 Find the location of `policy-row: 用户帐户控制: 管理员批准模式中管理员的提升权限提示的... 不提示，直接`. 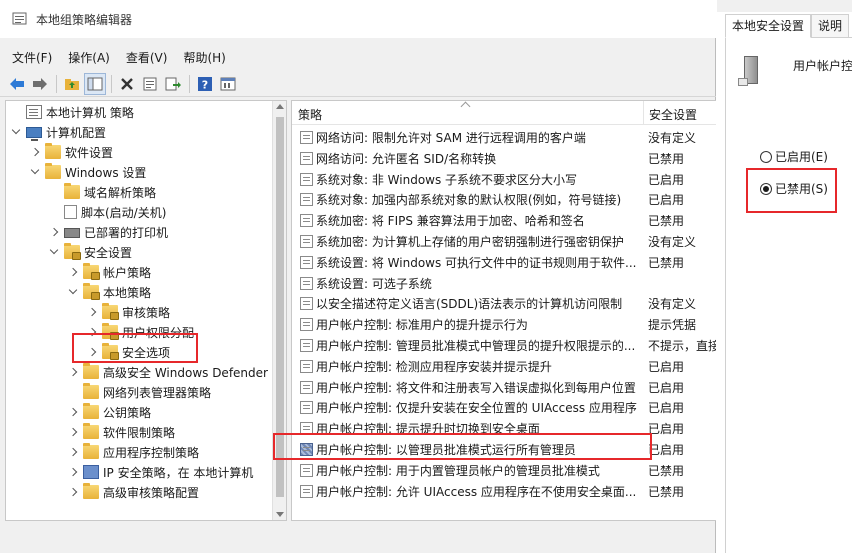

policy-row: 用户帐户控制: 管理员批准模式中管理员的提升权限提示的... 不提示，直接 is located at coordinates (504, 345).